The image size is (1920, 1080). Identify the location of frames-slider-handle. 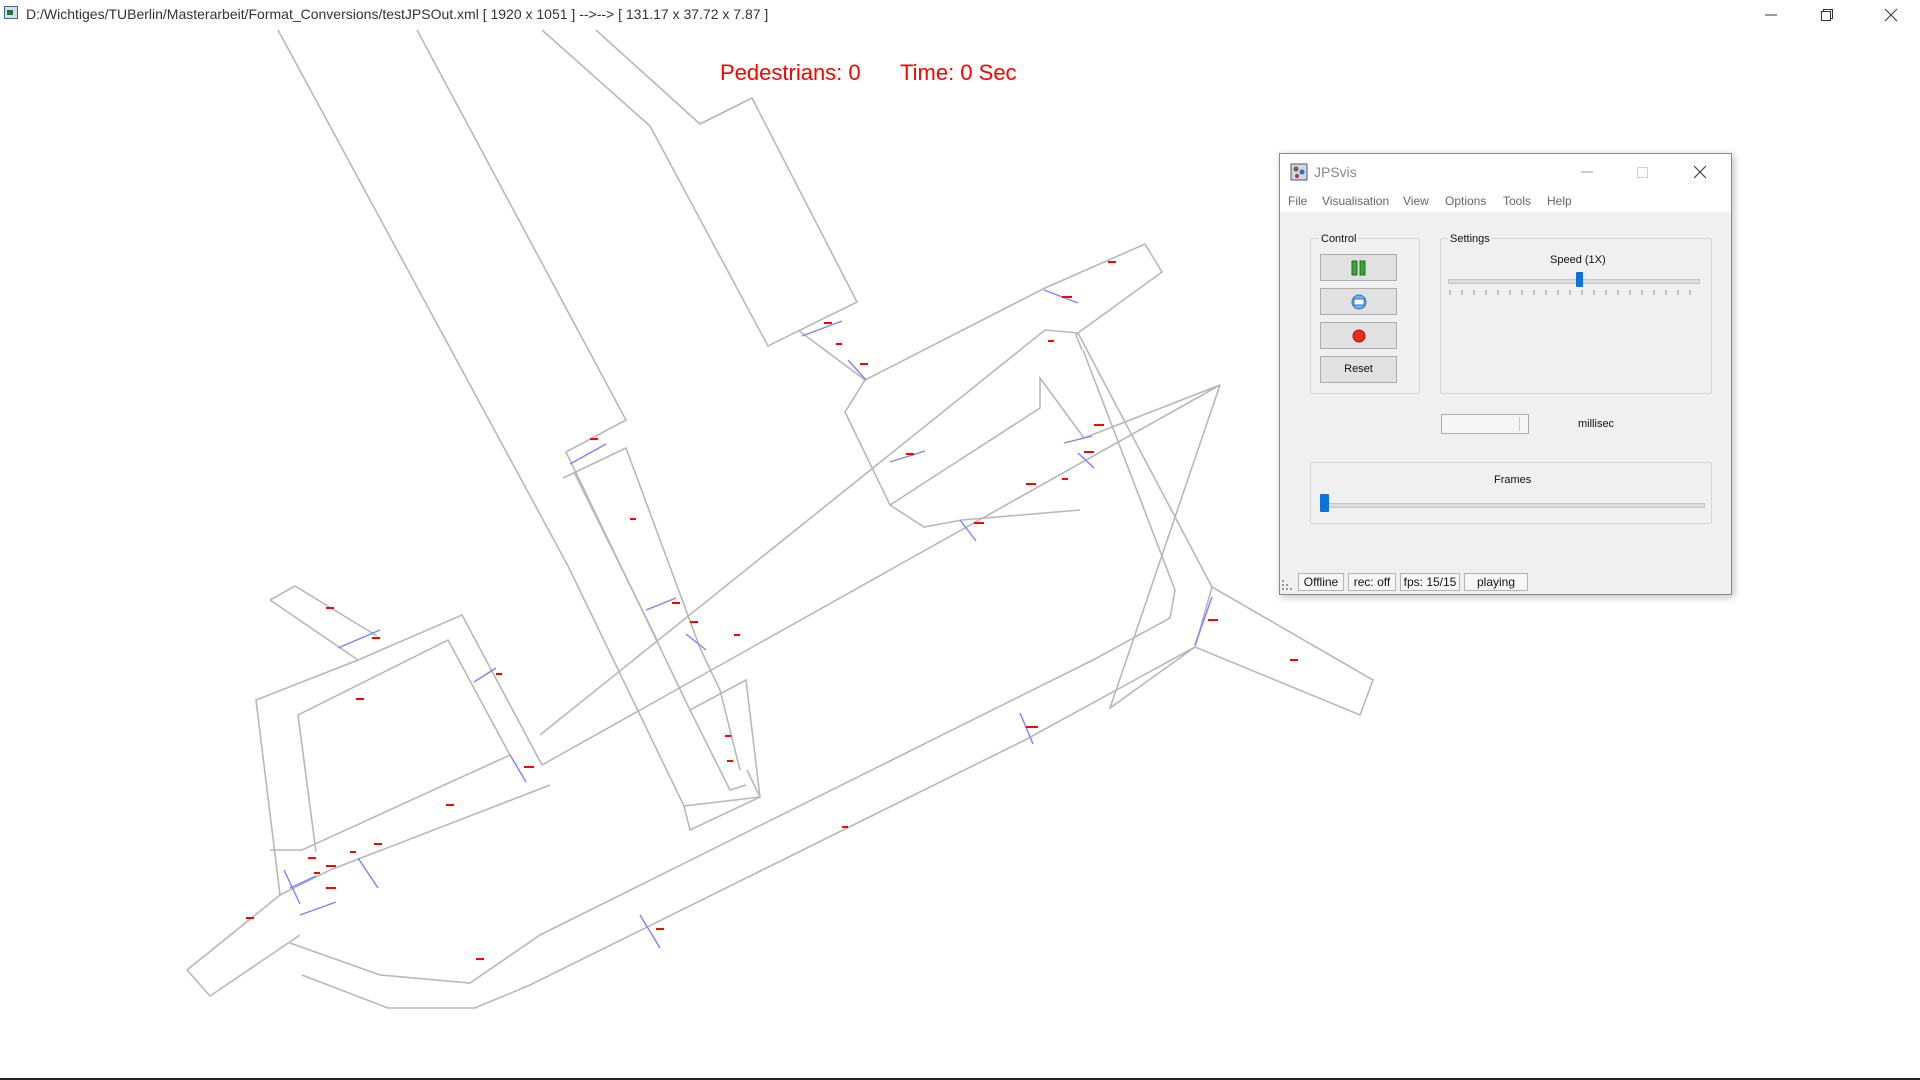
(1324, 503).